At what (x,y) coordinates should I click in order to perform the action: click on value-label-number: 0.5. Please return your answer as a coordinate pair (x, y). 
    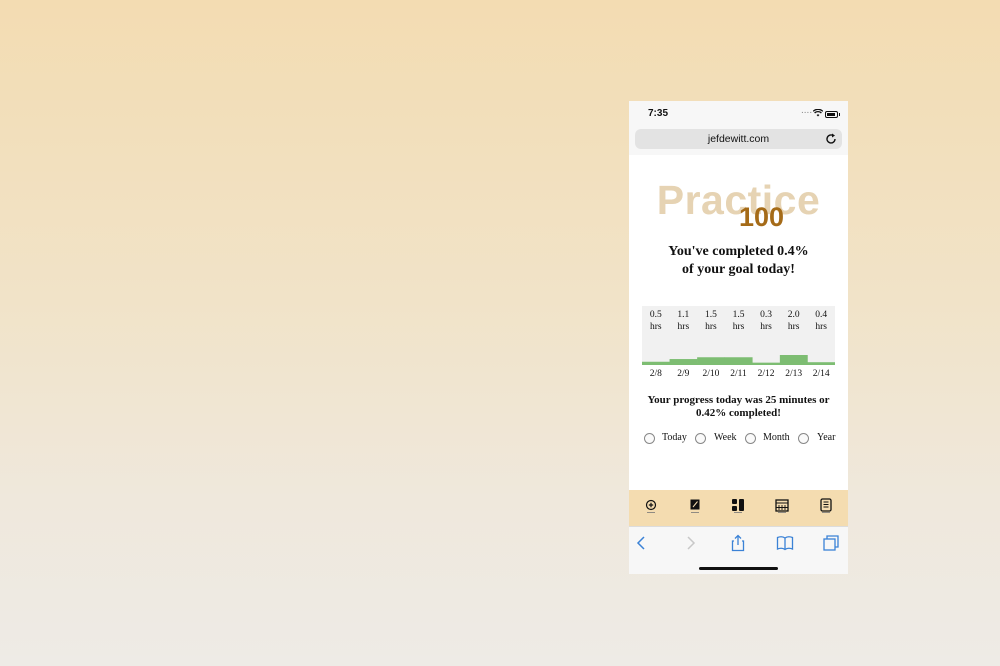
    Looking at the image, I should click on (655, 315).